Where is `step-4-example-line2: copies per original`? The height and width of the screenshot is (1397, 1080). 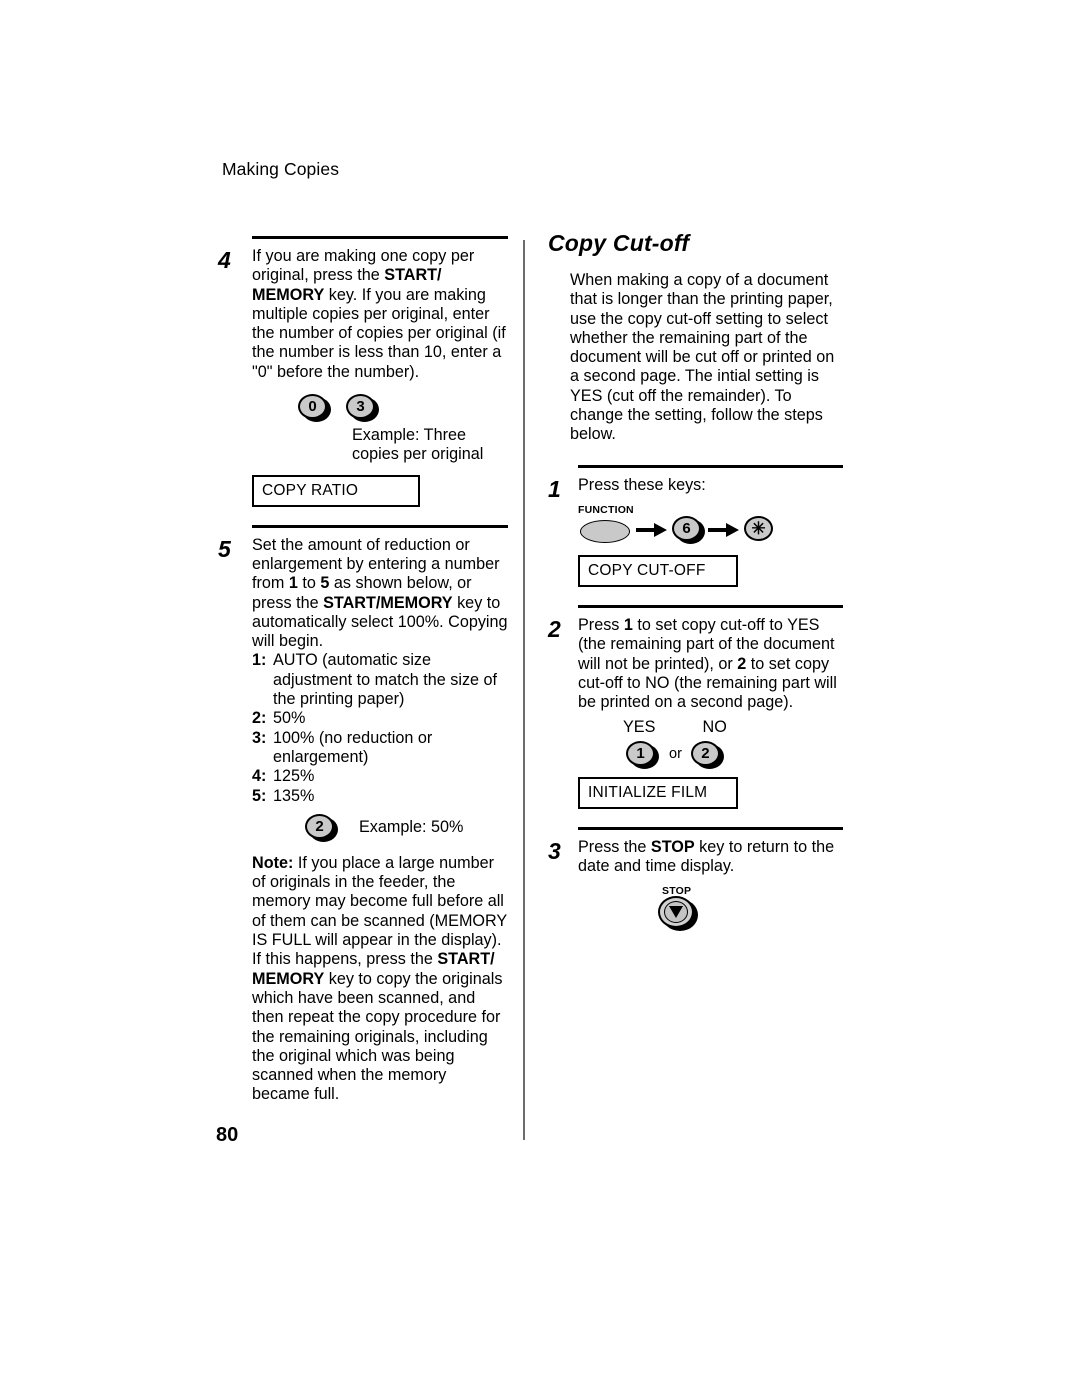
step-4-example-line2: copies per original is located at coordinates (418, 454).